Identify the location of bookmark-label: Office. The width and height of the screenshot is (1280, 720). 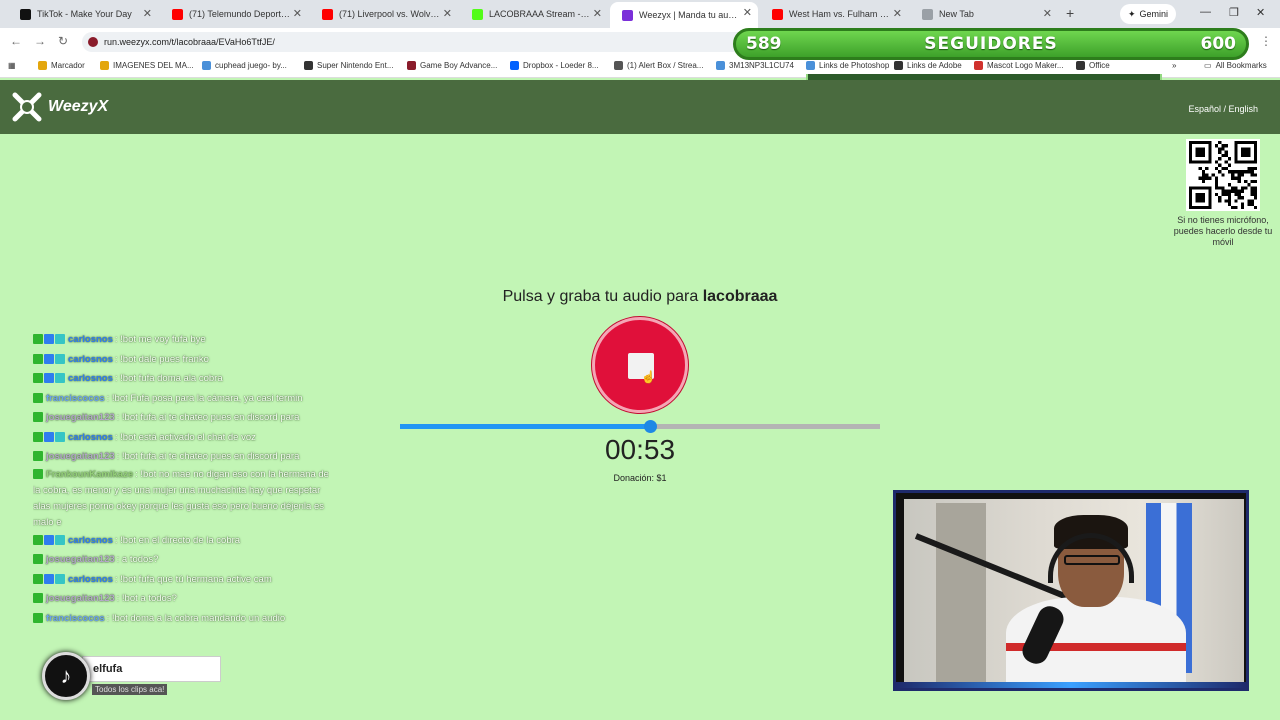
(1099, 65).